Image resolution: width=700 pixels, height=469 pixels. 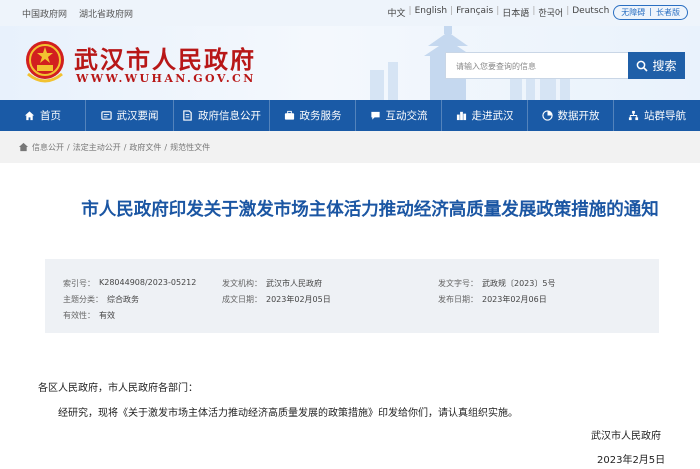 I want to click on meta-label: 主题分类：, so click(x=83, y=299).